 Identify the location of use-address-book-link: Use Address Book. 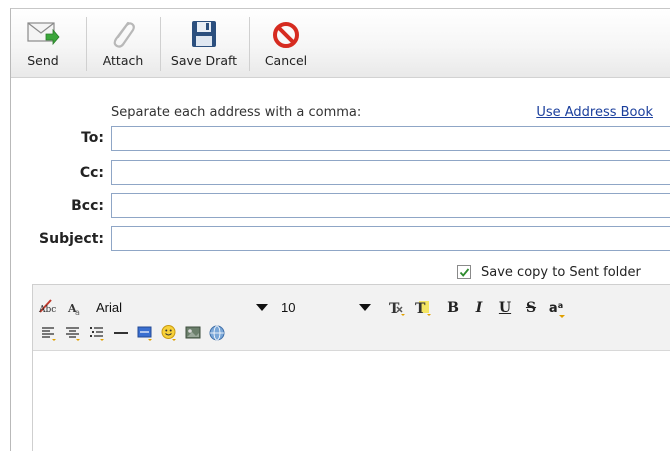
(594, 112).